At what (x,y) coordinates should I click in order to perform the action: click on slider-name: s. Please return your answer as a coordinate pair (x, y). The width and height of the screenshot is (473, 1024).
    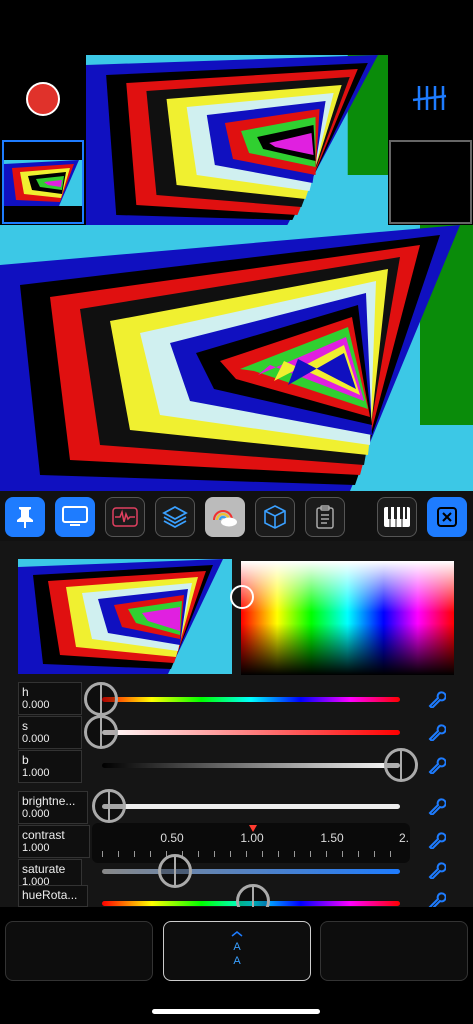
    Looking at the image, I should click on (25, 726).